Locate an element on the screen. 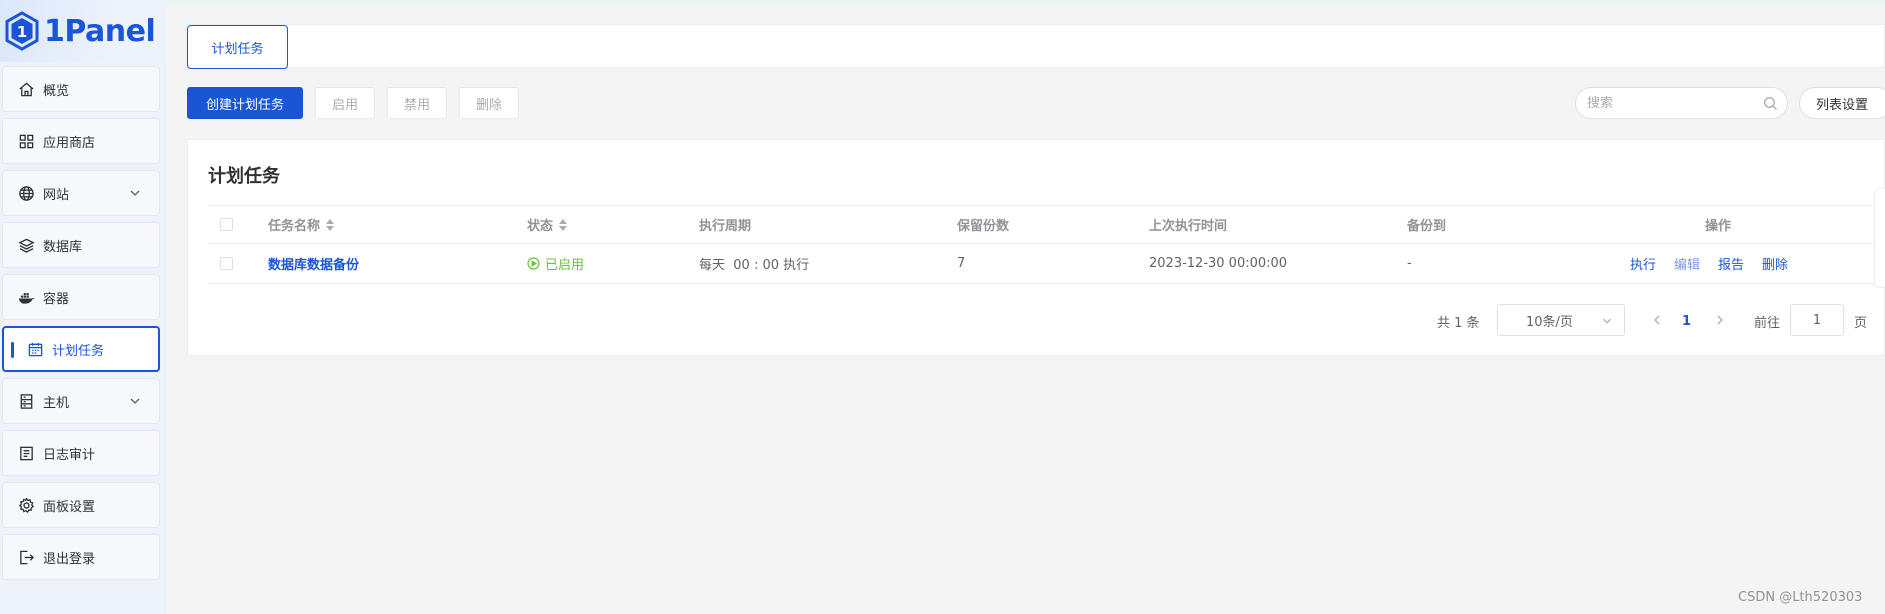 This screenshot has height=614, width=1885. sidebar-item-logout: 退出登录 is located at coordinates (81, 557).